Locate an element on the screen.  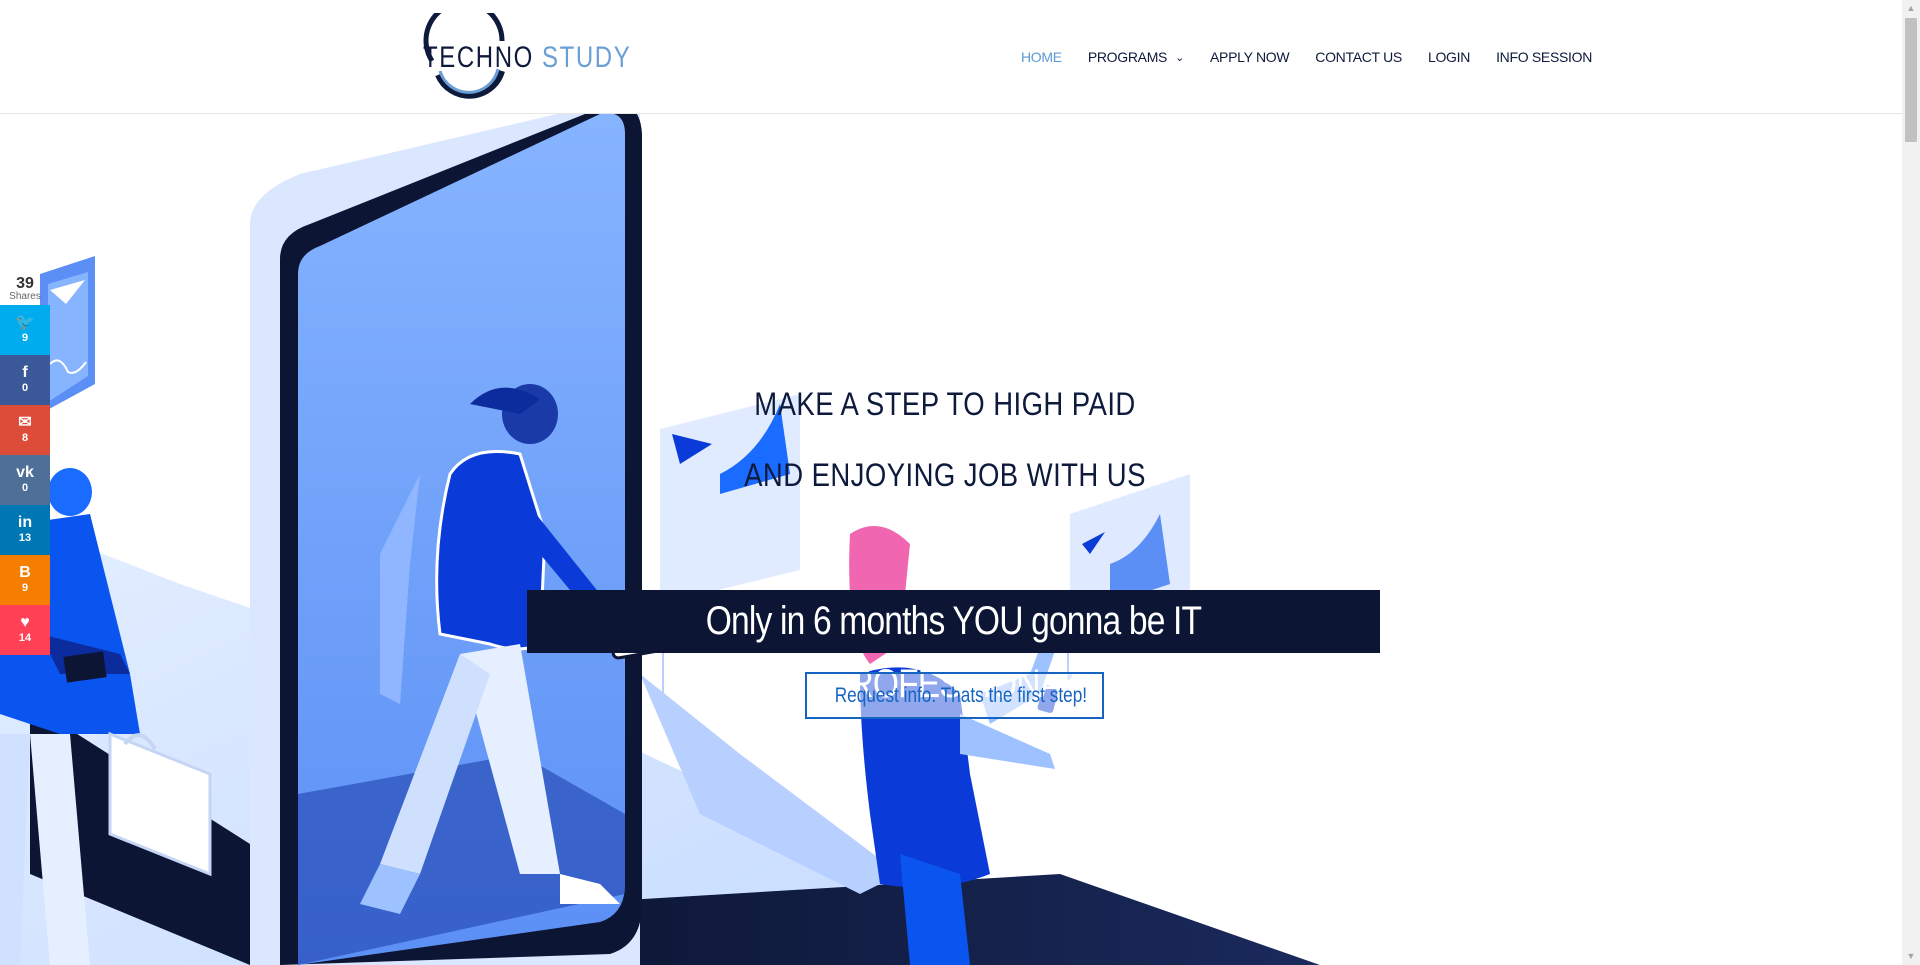
linkedin-icon: in is located at coordinates (25, 522).